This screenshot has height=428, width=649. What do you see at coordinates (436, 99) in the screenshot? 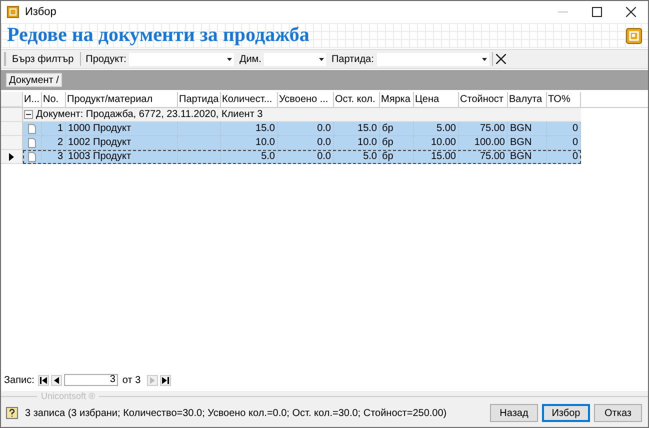
I see `column-header: Цена` at bounding box center [436, 99].